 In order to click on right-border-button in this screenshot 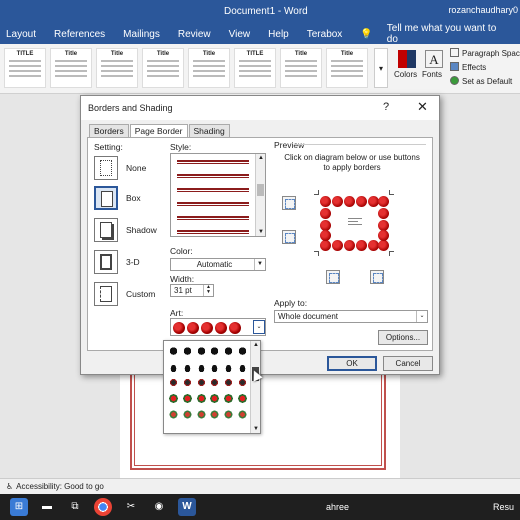, I will do `click(377, 277)`.